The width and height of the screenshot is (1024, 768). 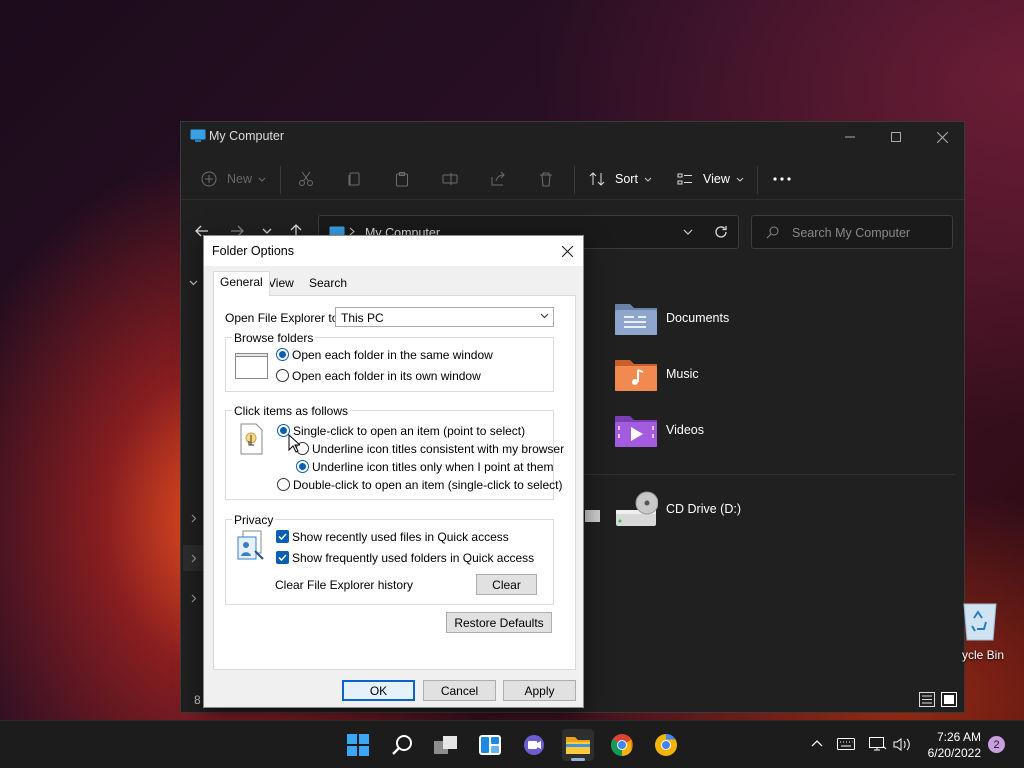 I want to click on item-count: 8, so click(x=197, y=700).